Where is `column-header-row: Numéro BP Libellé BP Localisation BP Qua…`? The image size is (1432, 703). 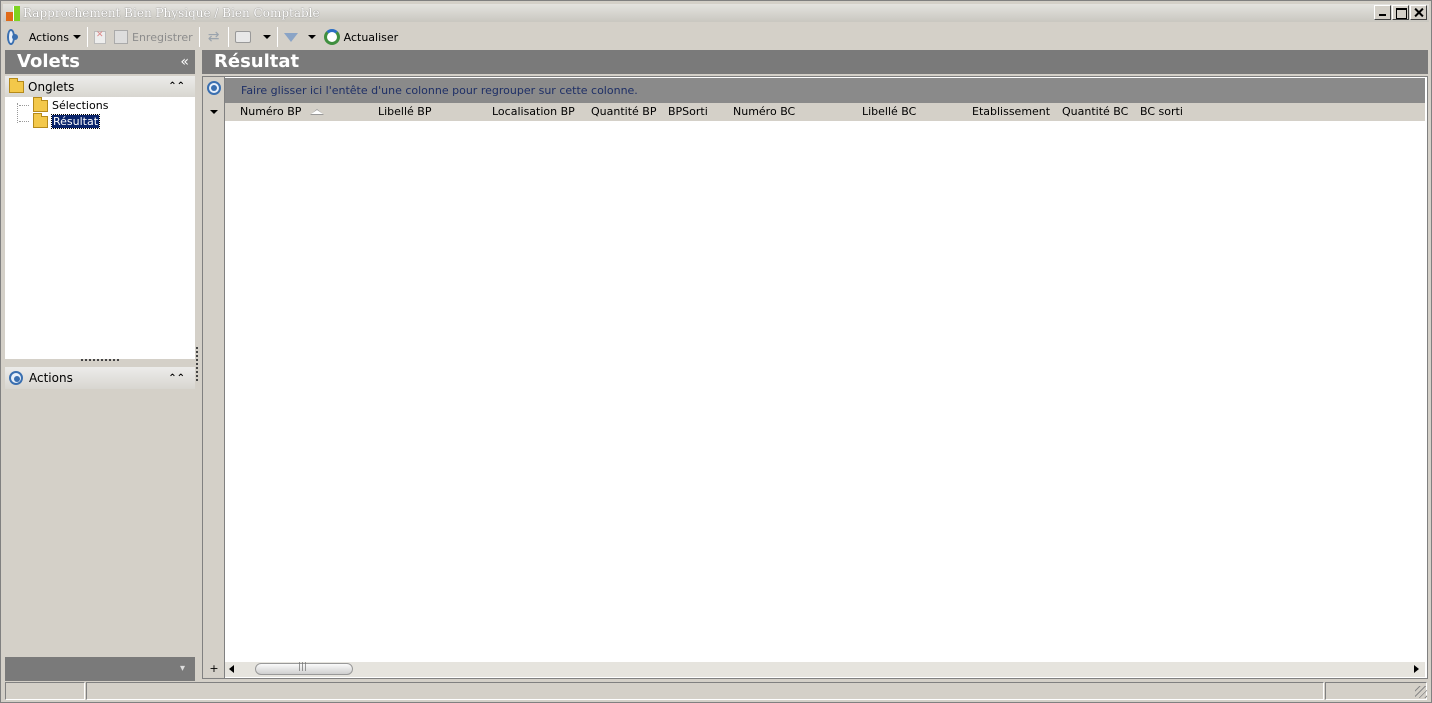 column-header-row: Numéro BP Libellé BP Localisation BP Qua… is located at coordinates (825, 112).